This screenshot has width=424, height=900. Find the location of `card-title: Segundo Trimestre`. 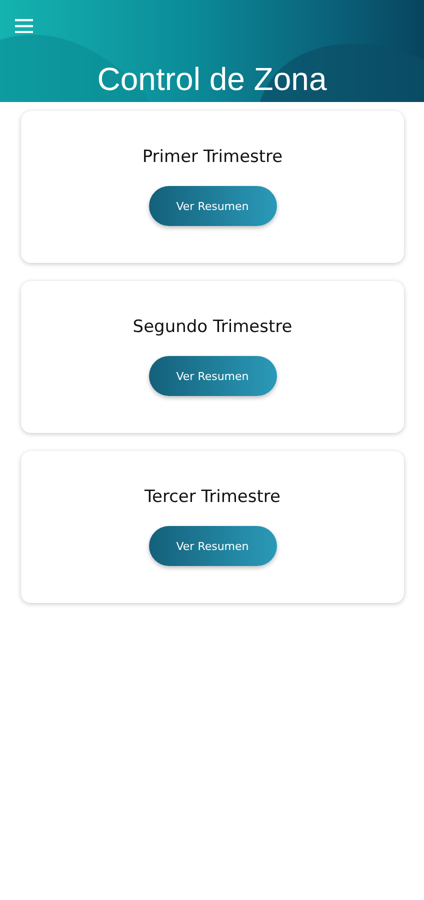

card-title: Segundo Trimestre is located at coordinates (212, 327).